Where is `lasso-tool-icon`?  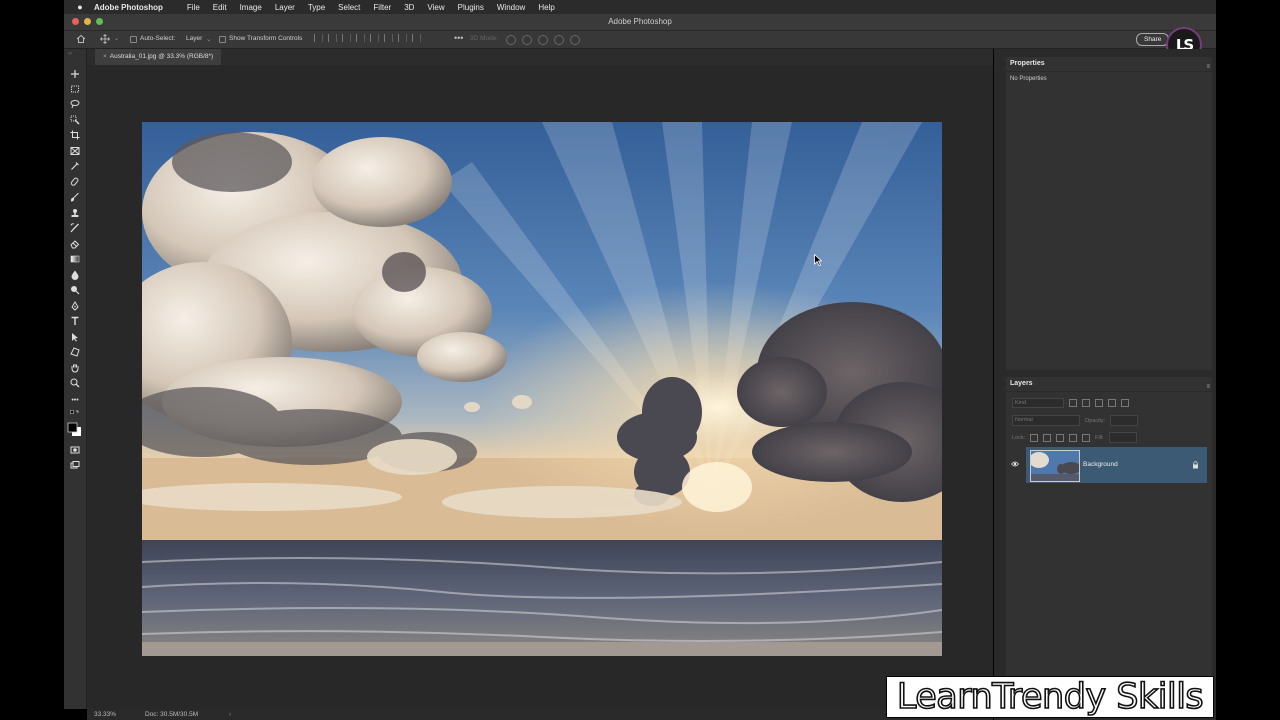 lasso-tool-icon is located at coordinates (75, 104).